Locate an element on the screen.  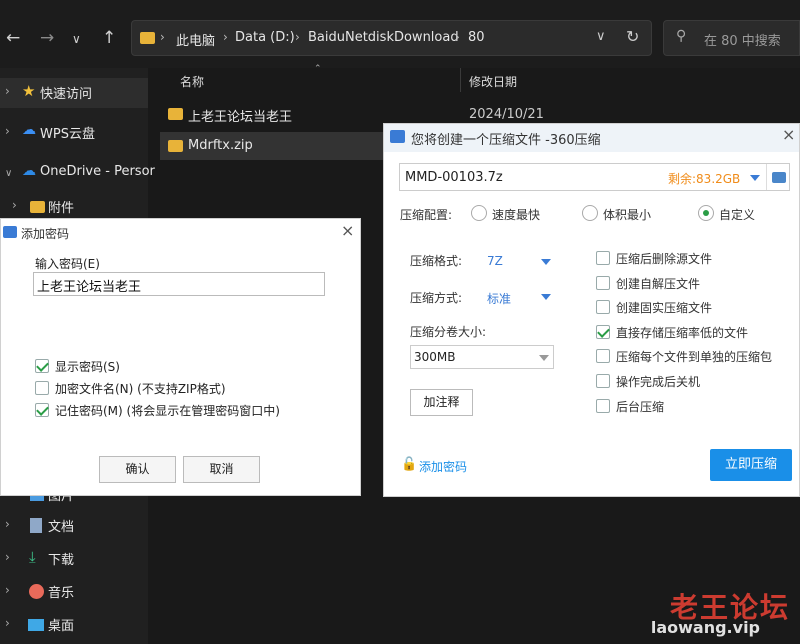
sidebar-item-label: 附件 is located at coordinates (61, 208).